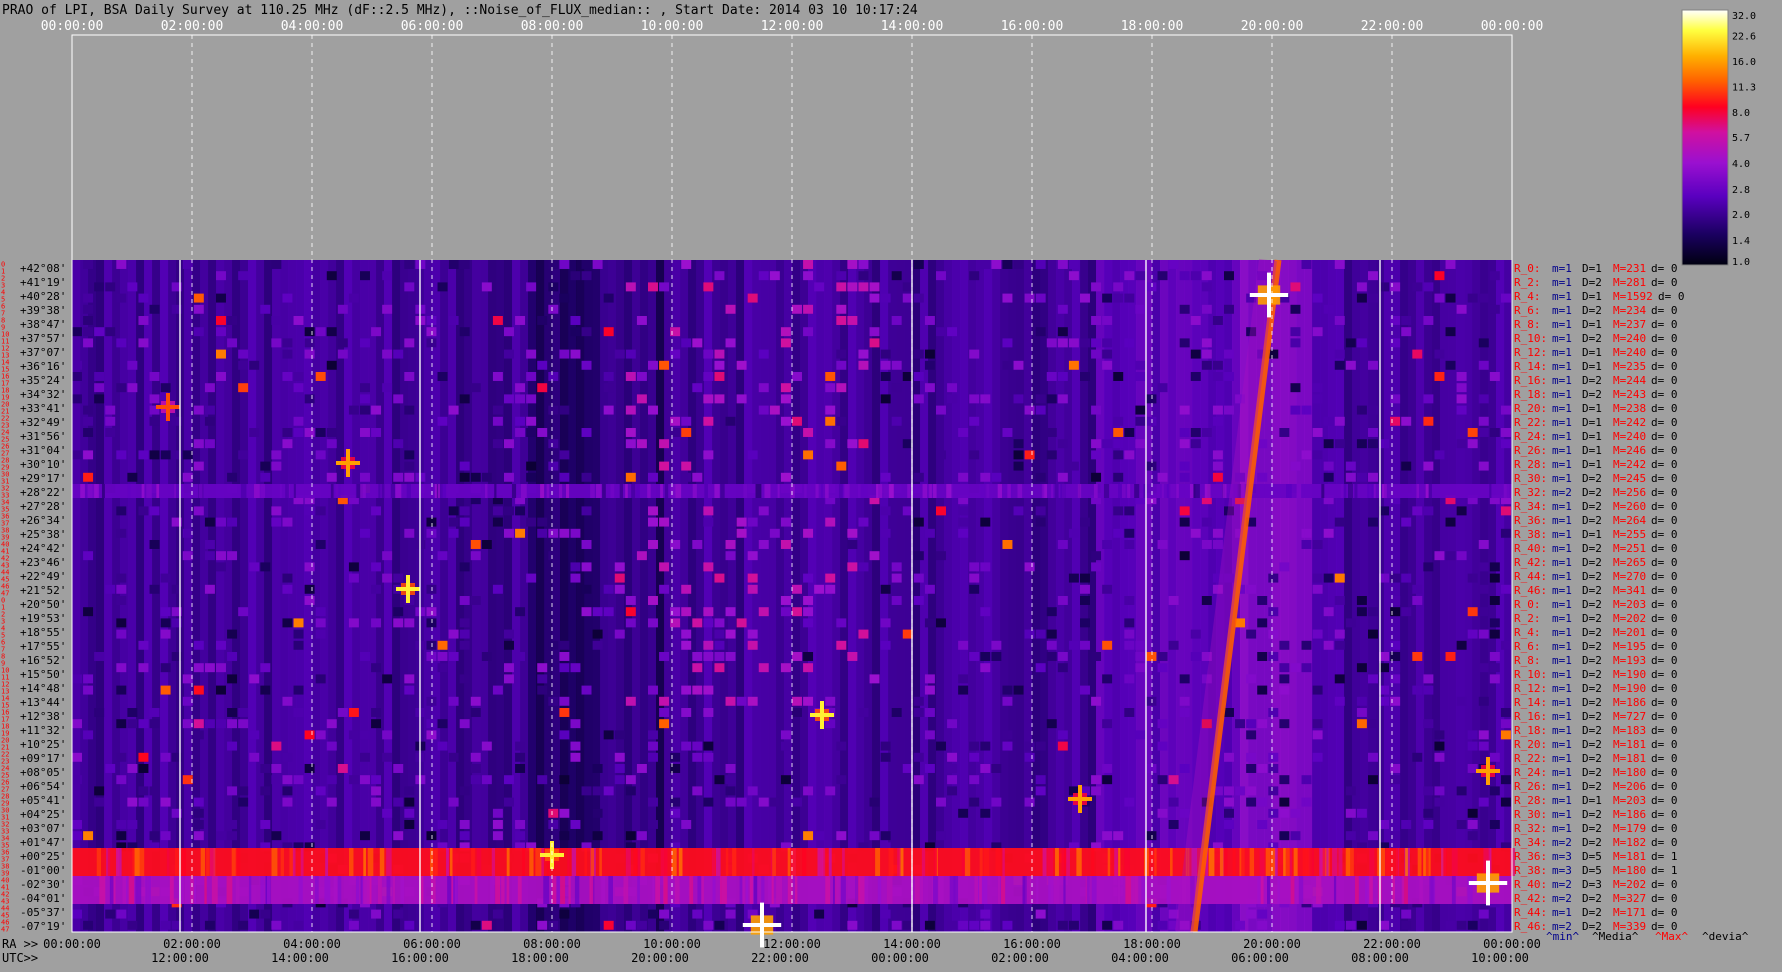  What do you see at coordinates (1272, 944) in the screenshot?
I see `ra-tick-label: 20:00:00` at bounding box center [1272, 944].